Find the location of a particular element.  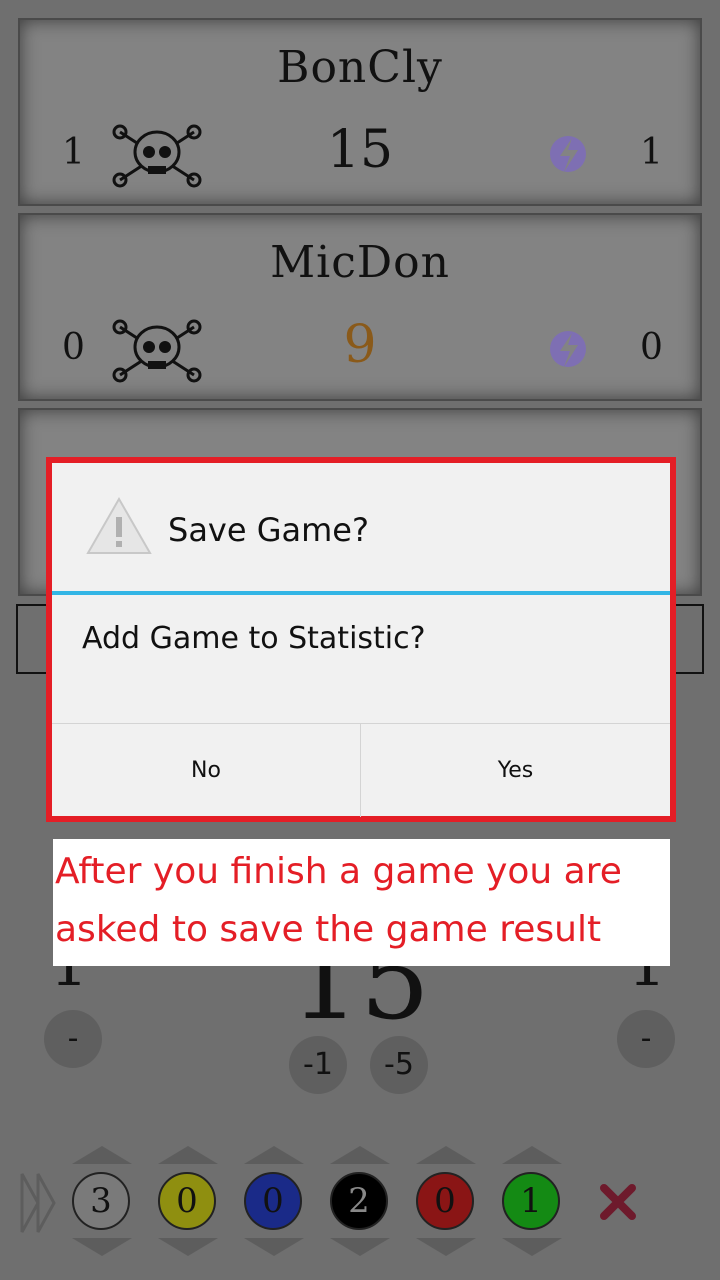

dialog-title: Save Game? is located at coordinates (268, 530).